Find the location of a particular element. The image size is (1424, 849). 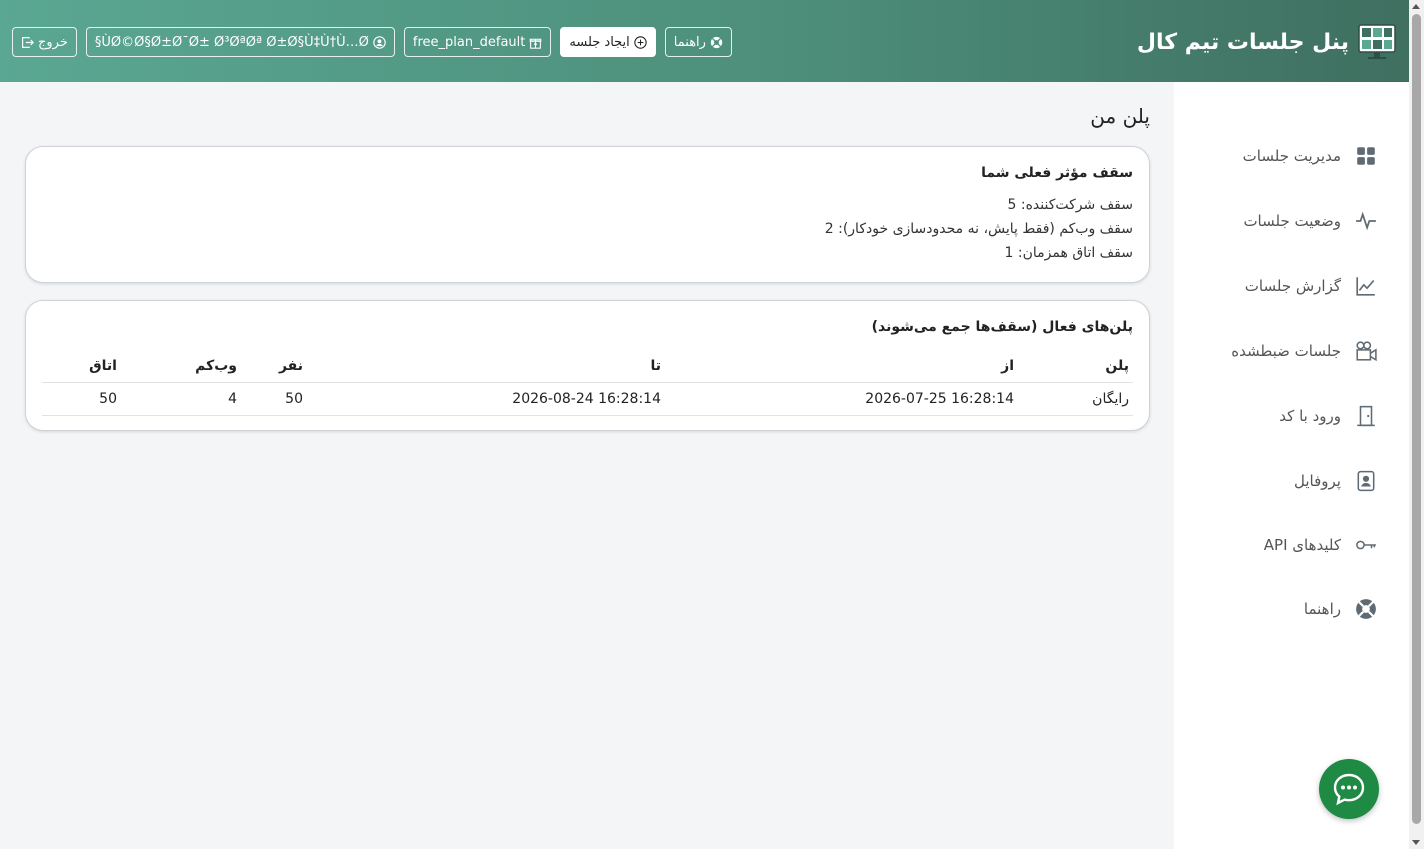

scroll-up-icon is located at coordinates (1416, 6).